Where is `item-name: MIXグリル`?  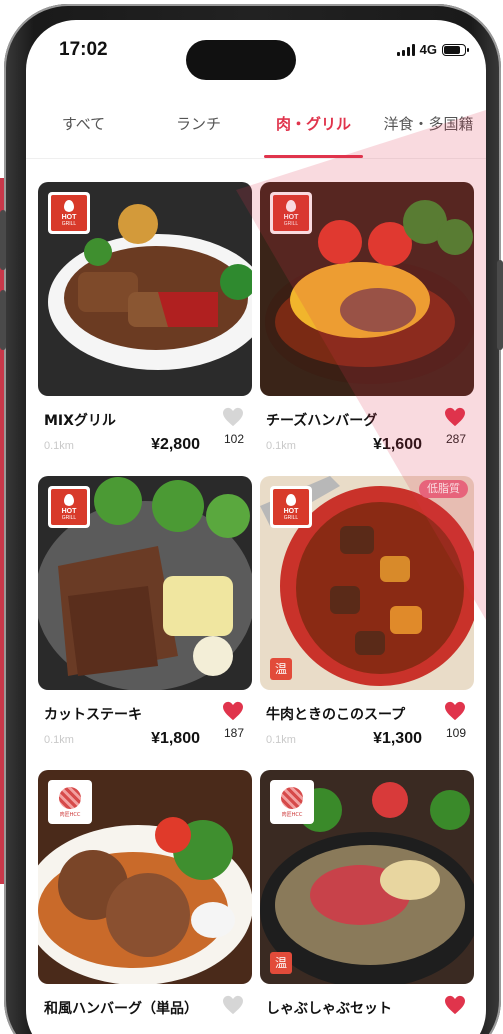 item-name: MIXグリル is located at coordinates (80, 421).